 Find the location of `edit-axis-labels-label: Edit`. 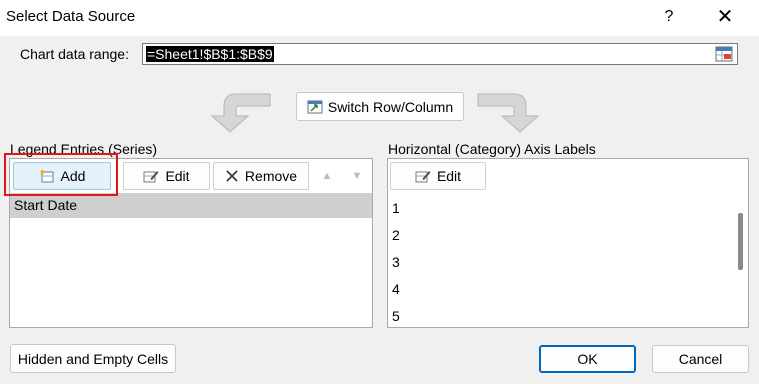

edit-axis-labels-label: Edit is located at coordinates (449, 176).